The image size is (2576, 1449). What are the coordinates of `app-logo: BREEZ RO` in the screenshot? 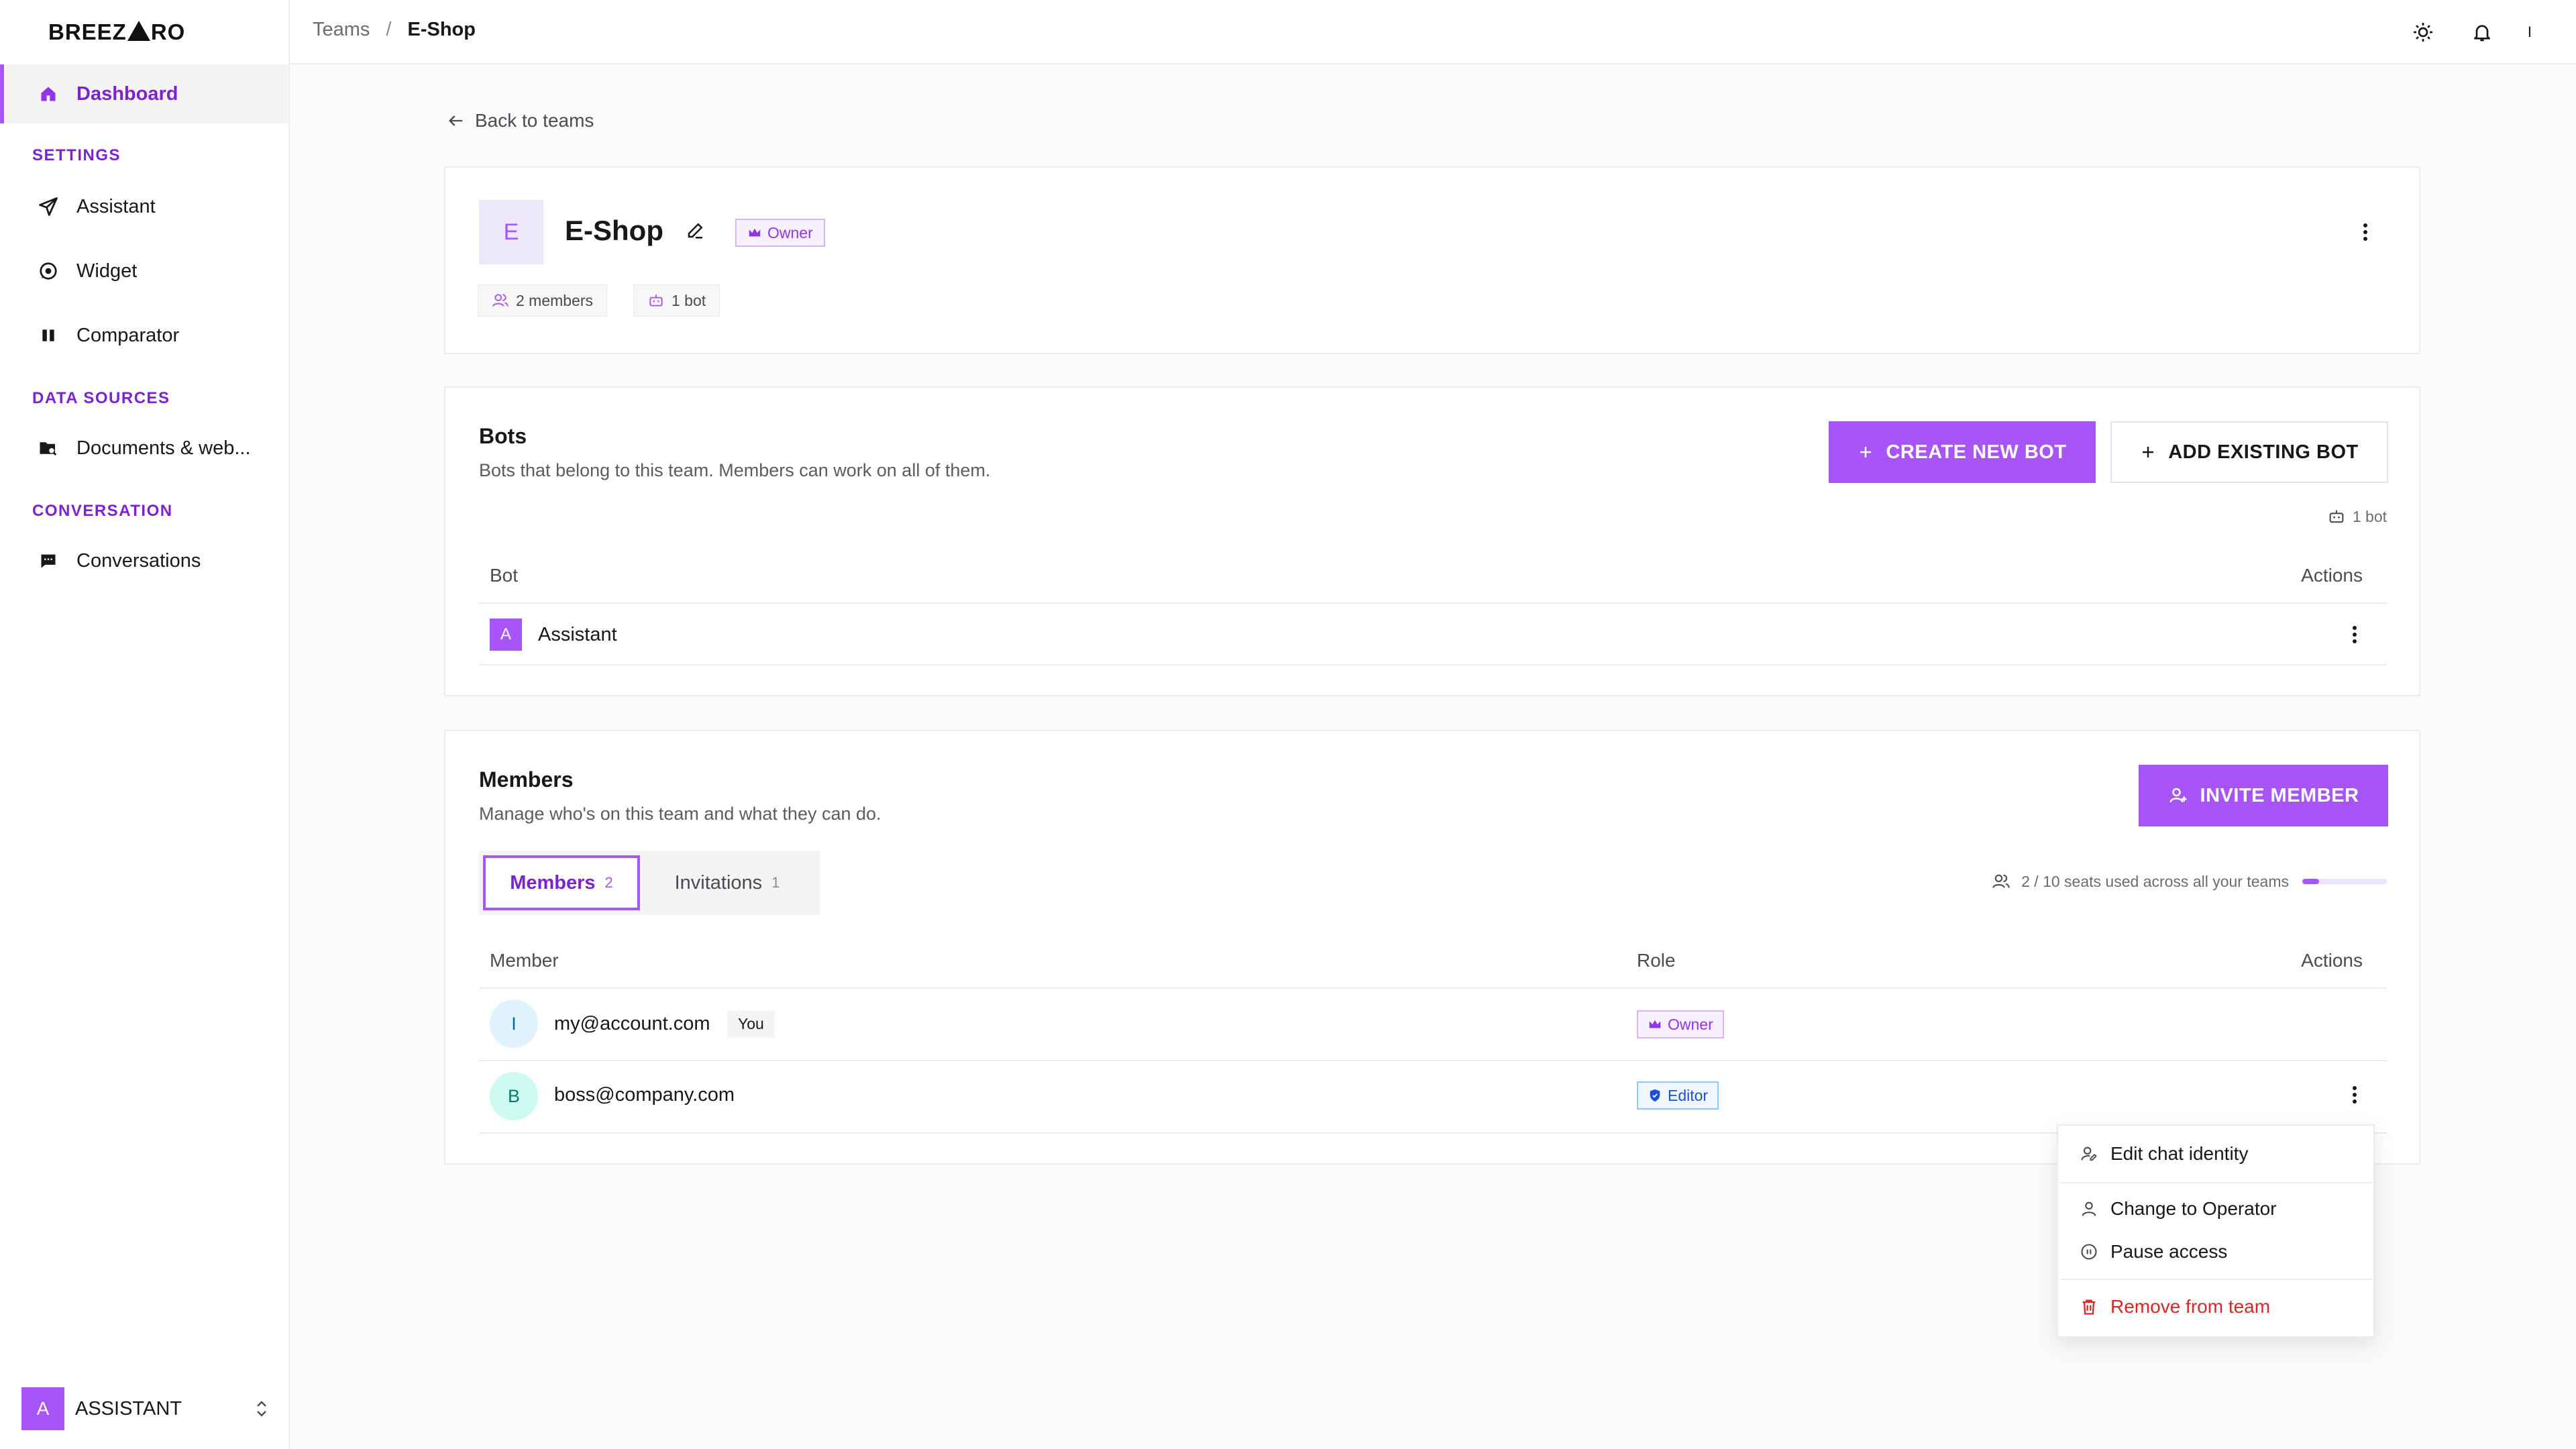 It's located at (116, 32).